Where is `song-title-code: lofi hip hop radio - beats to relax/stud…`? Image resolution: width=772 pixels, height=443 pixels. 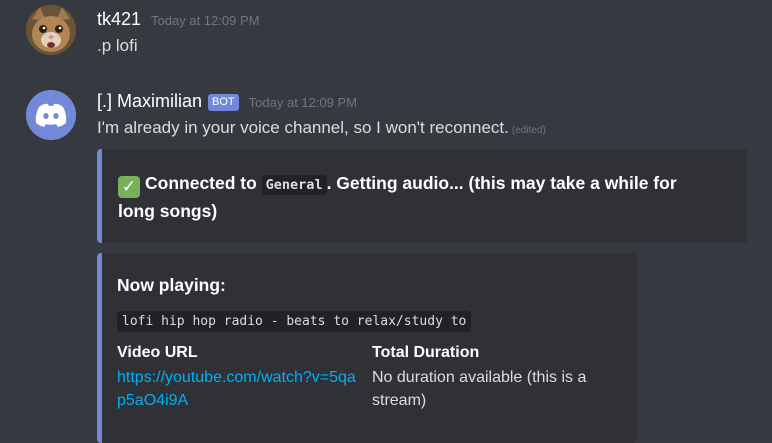
song-title-code: lofi hip hop radio - beats to relax/stud… is located at coordinates (294, 321).